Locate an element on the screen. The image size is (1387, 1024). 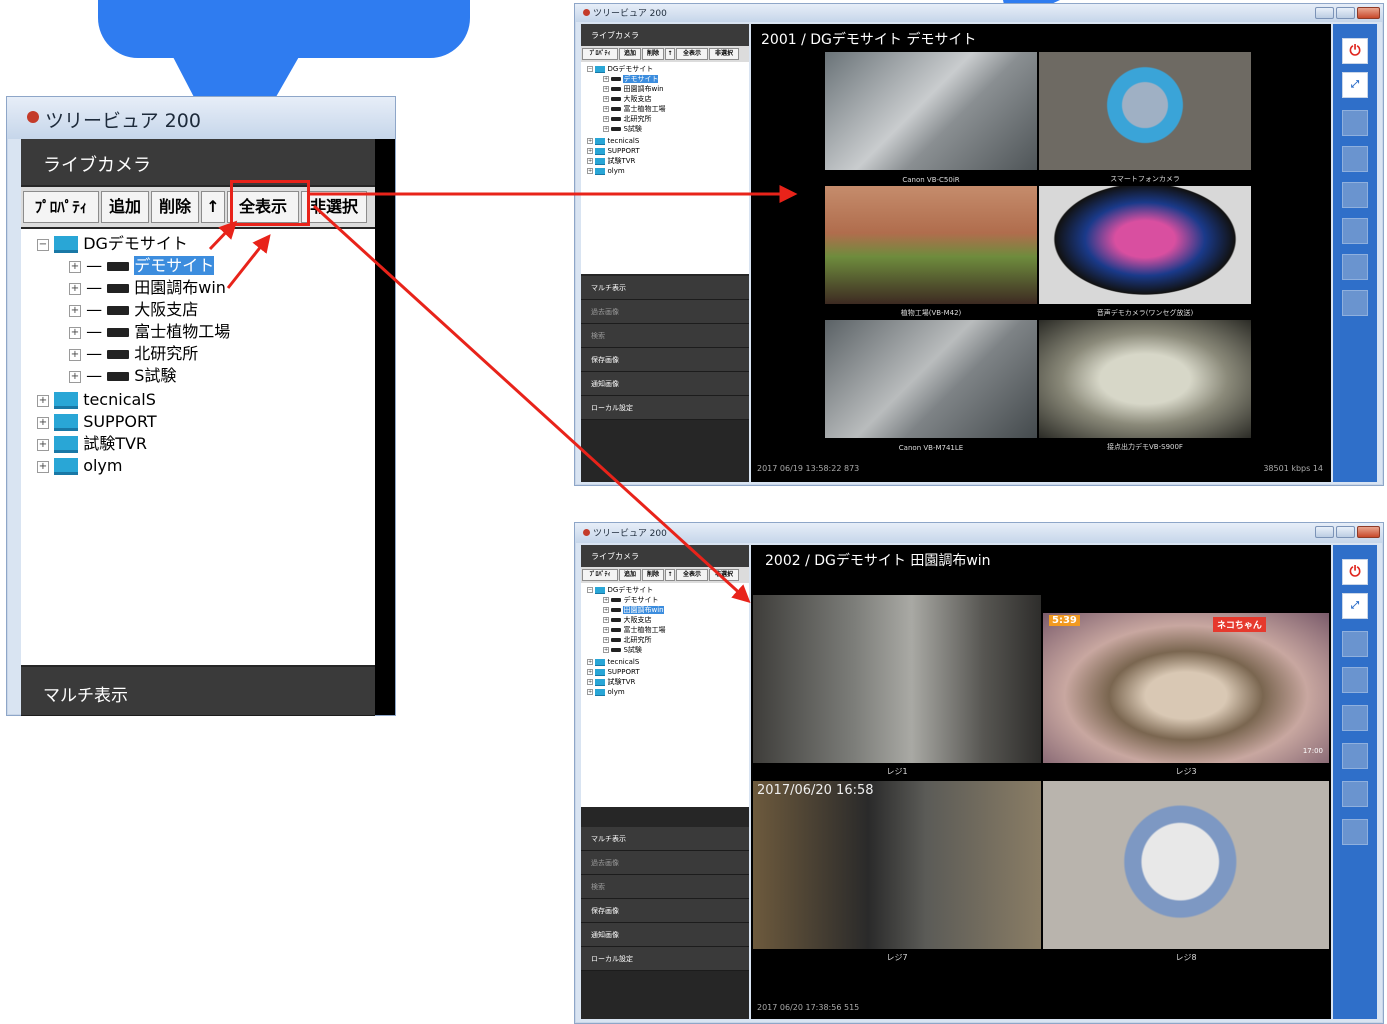
tree-node-child: + 大阪支店 is located at coordinates (627, 620).